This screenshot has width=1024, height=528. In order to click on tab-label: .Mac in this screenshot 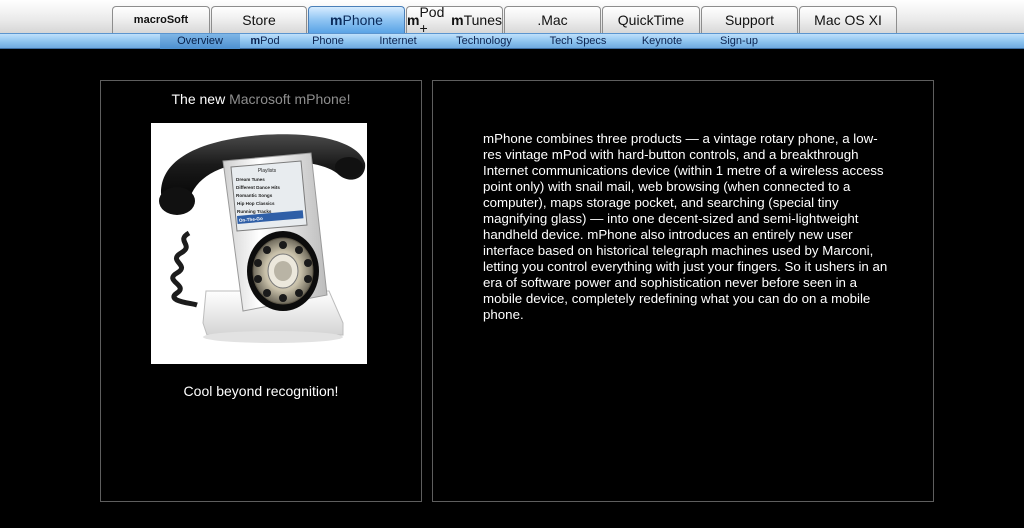, I will do `click(552, 20)`.